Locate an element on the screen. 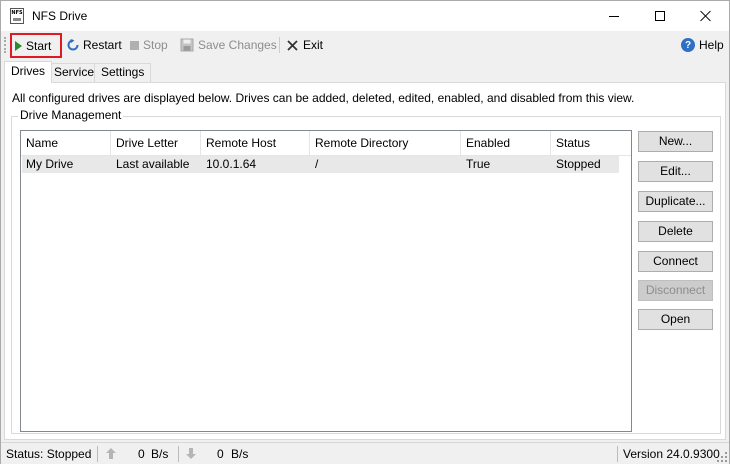 The height and width of the screenshot is (464, 730). exit-x-icon is located at coordinates (292, 45).